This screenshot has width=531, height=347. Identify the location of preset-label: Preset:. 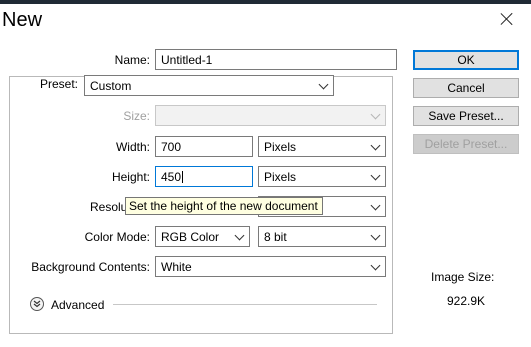
(59, 84).